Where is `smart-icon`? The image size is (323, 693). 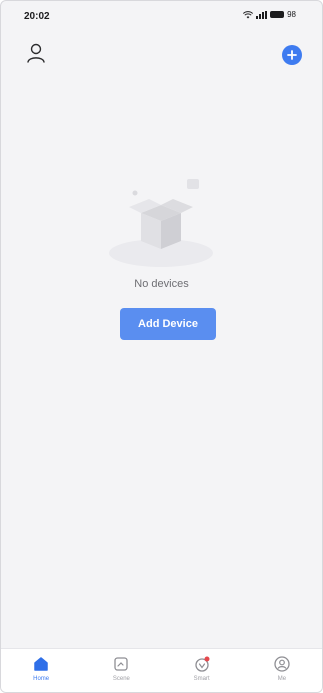
smart-icon is located at coordinates (202, 664).